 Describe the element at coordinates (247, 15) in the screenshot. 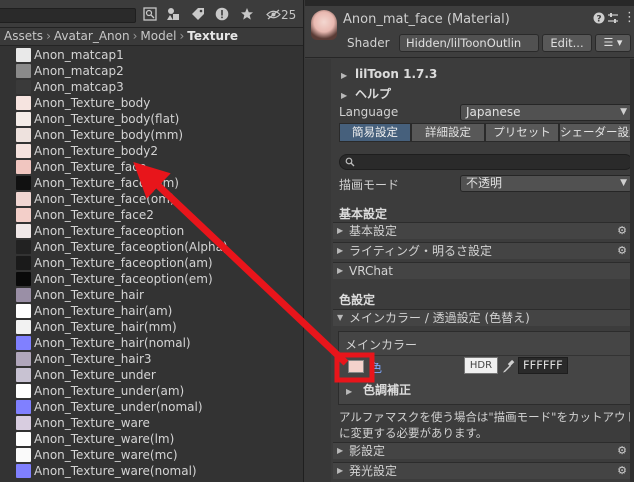

I see `favorite-star-icon` at that location.